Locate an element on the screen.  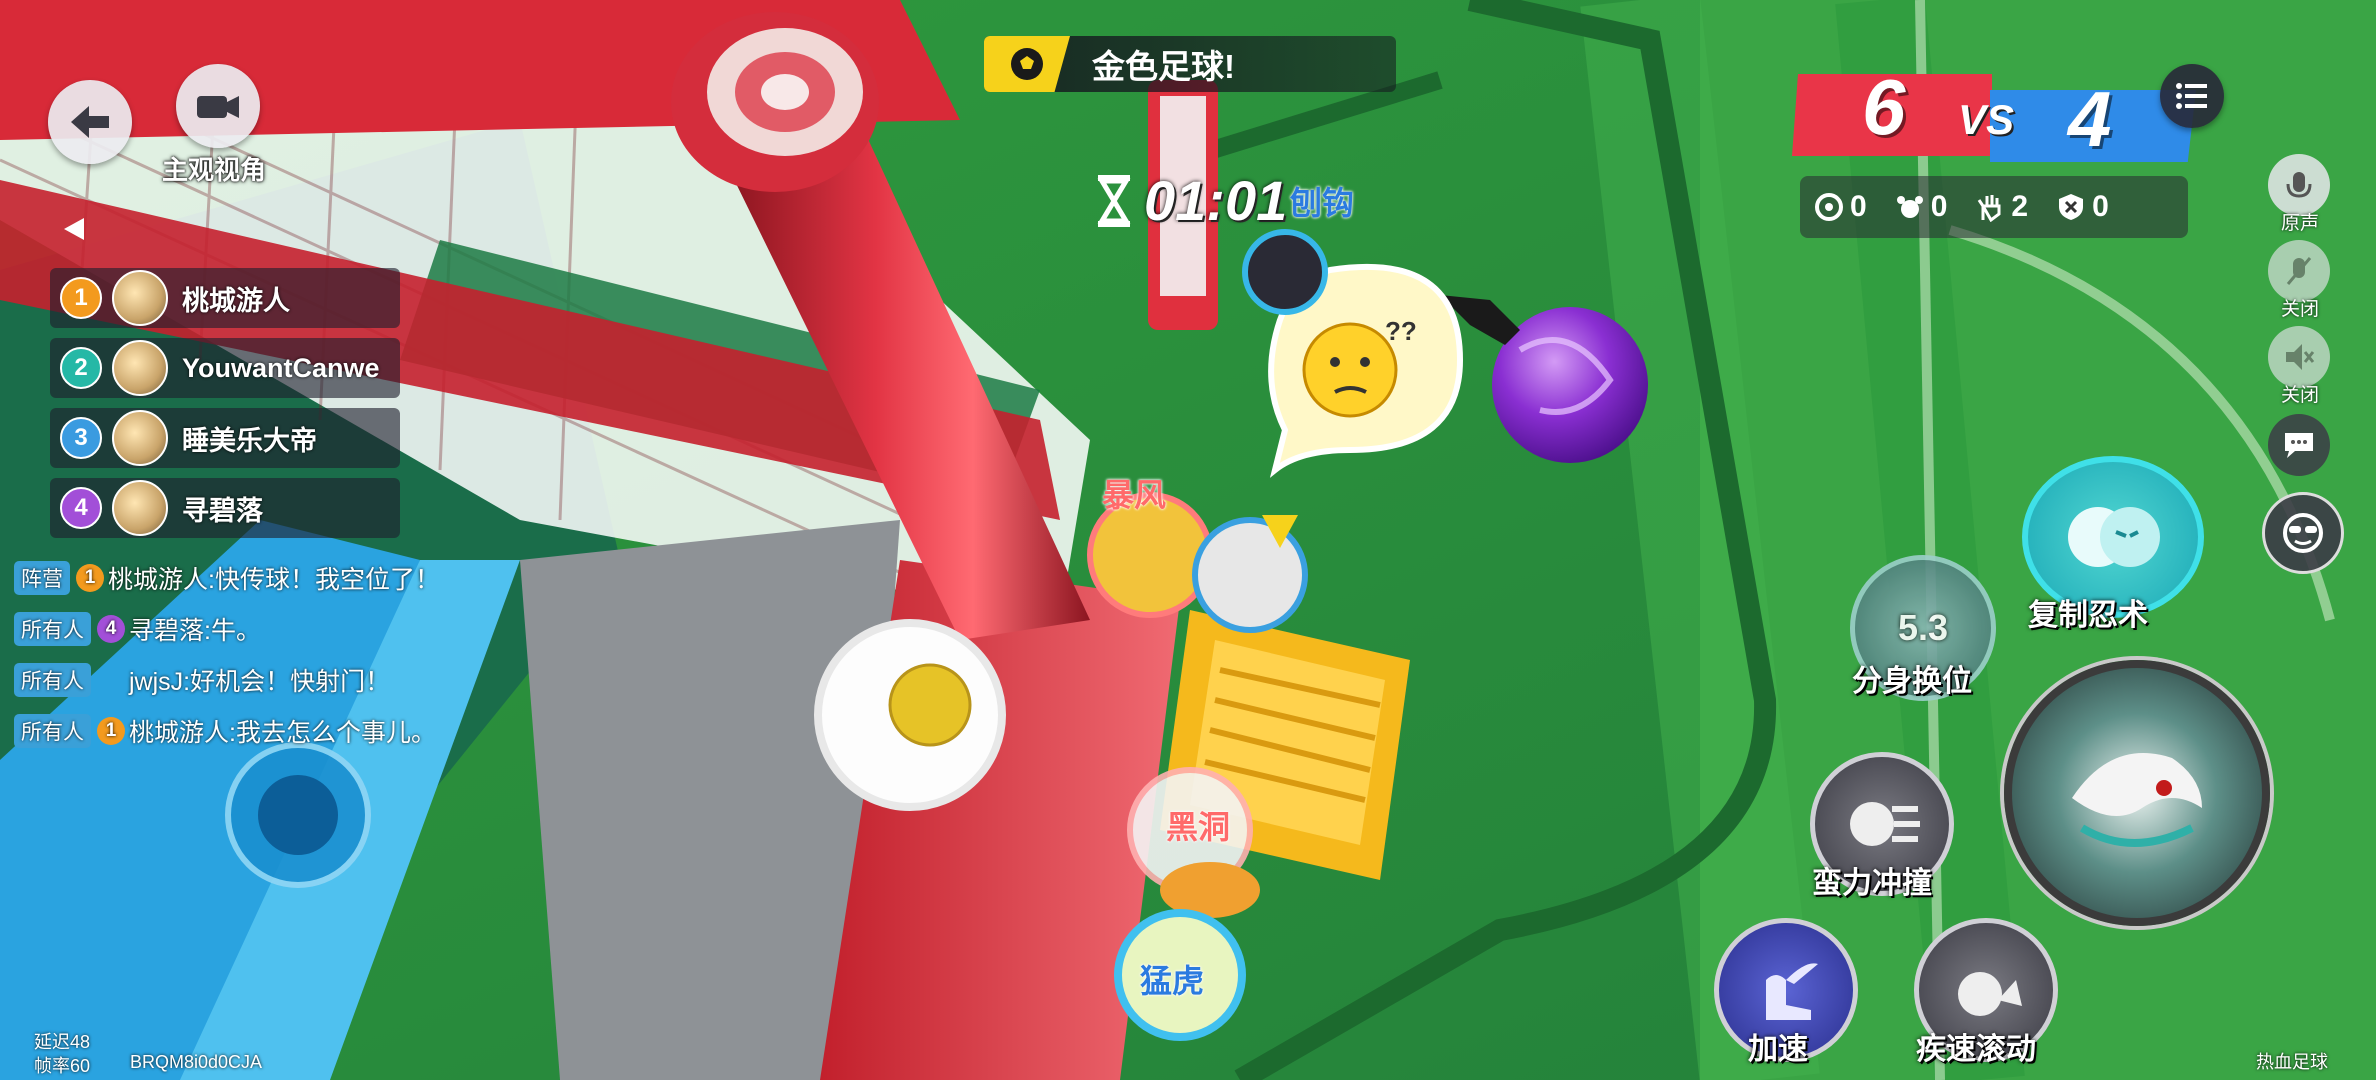
chat-text: 桃城游人:快传球！我空位了！ is located at coordinates (274, 579).